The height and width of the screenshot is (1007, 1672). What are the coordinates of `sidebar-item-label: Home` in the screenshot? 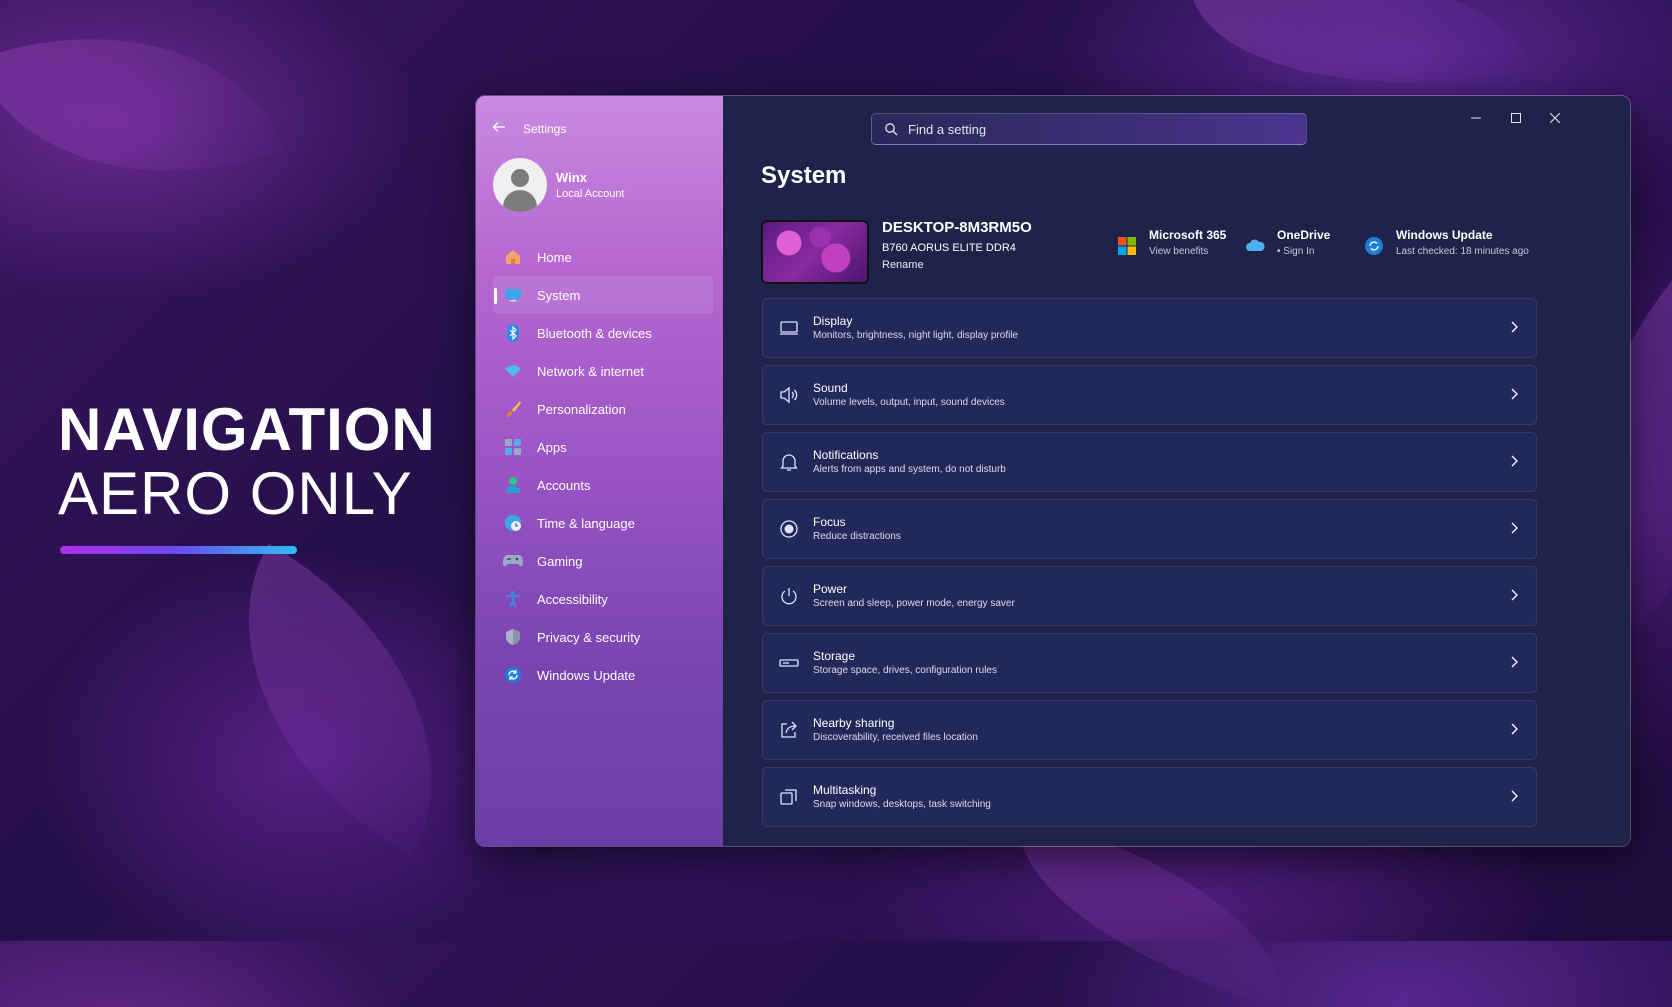 It's located at (554, 257).